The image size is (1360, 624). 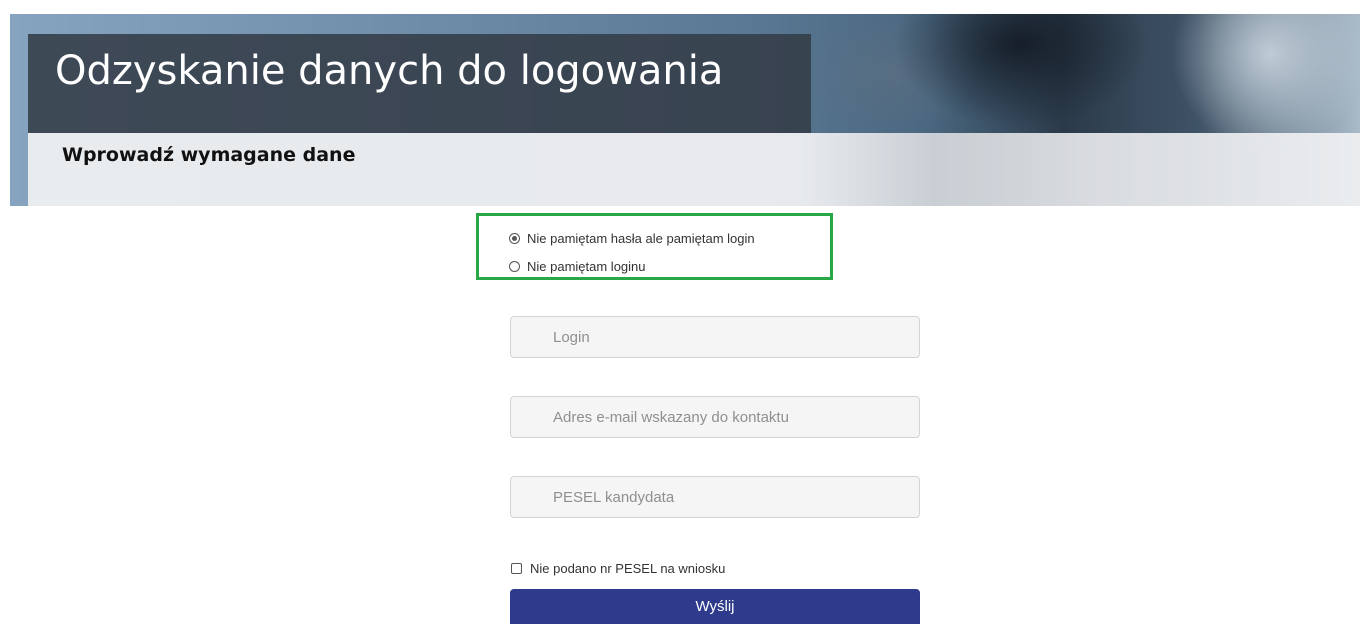 What do you see at coordinates (715, 417) in the screenshot?
I see `email-input` at bounding box center [715, 417].